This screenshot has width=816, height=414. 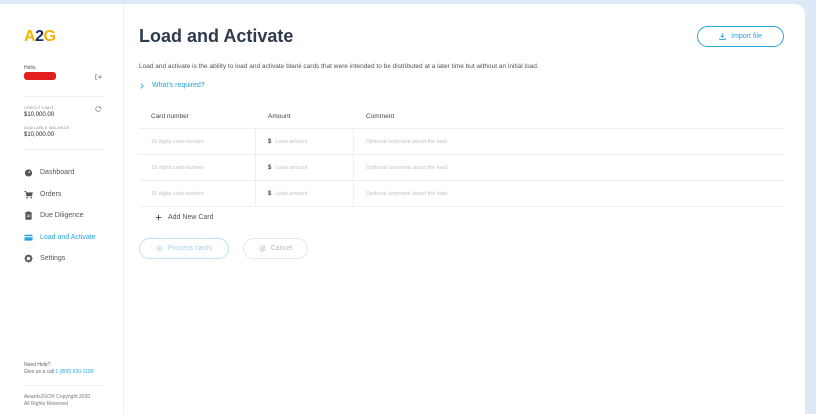 I want to click on help-phone-link: 1 (800) 630-1100, so click(x=74, y=372).